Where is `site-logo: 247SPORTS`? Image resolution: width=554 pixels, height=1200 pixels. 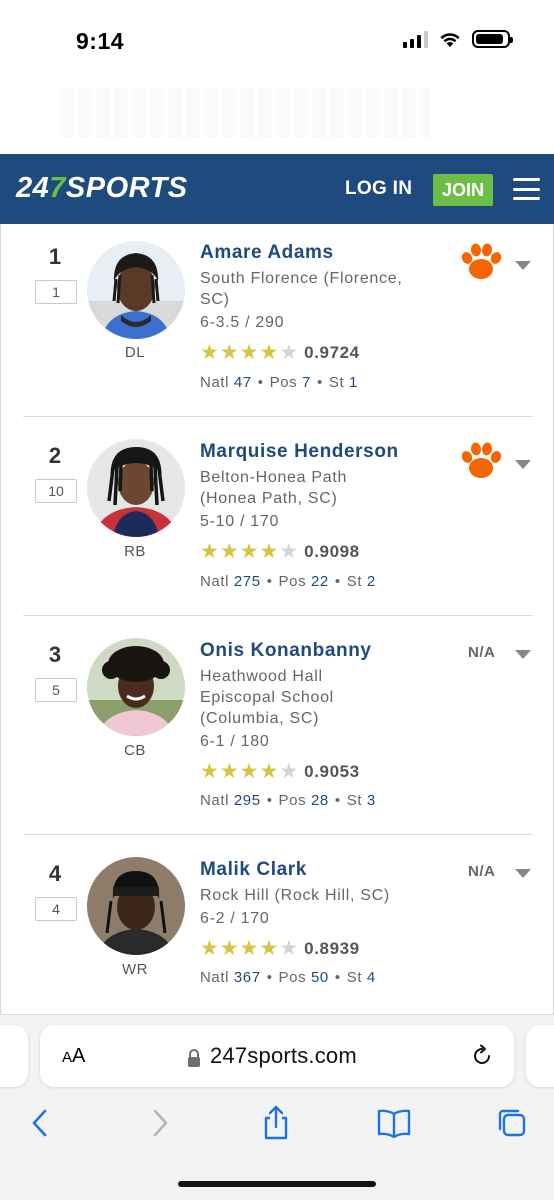
site-logo: 247SPORTS is located at coordinates (102, 188).